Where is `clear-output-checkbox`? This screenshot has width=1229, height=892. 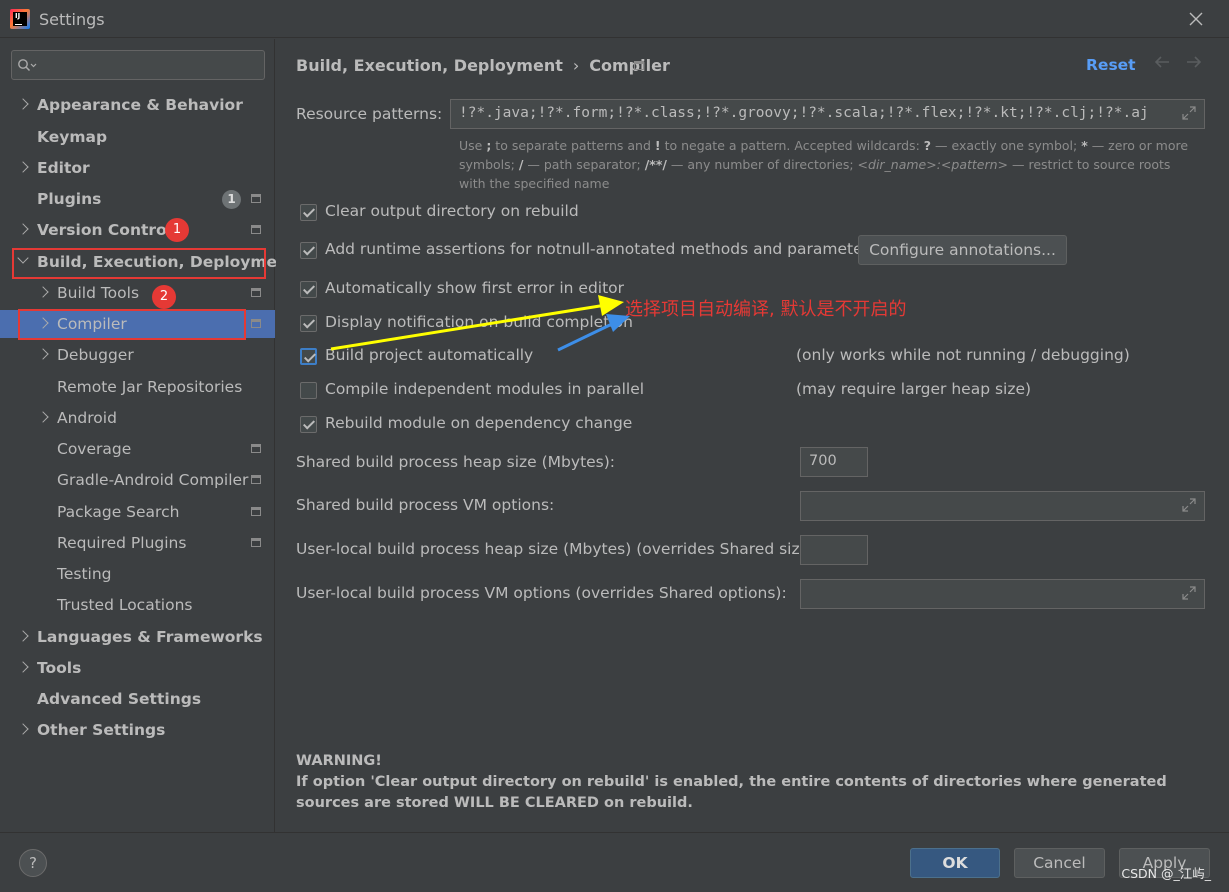 clear-output-checkbox is located at coordinates (308, 212).